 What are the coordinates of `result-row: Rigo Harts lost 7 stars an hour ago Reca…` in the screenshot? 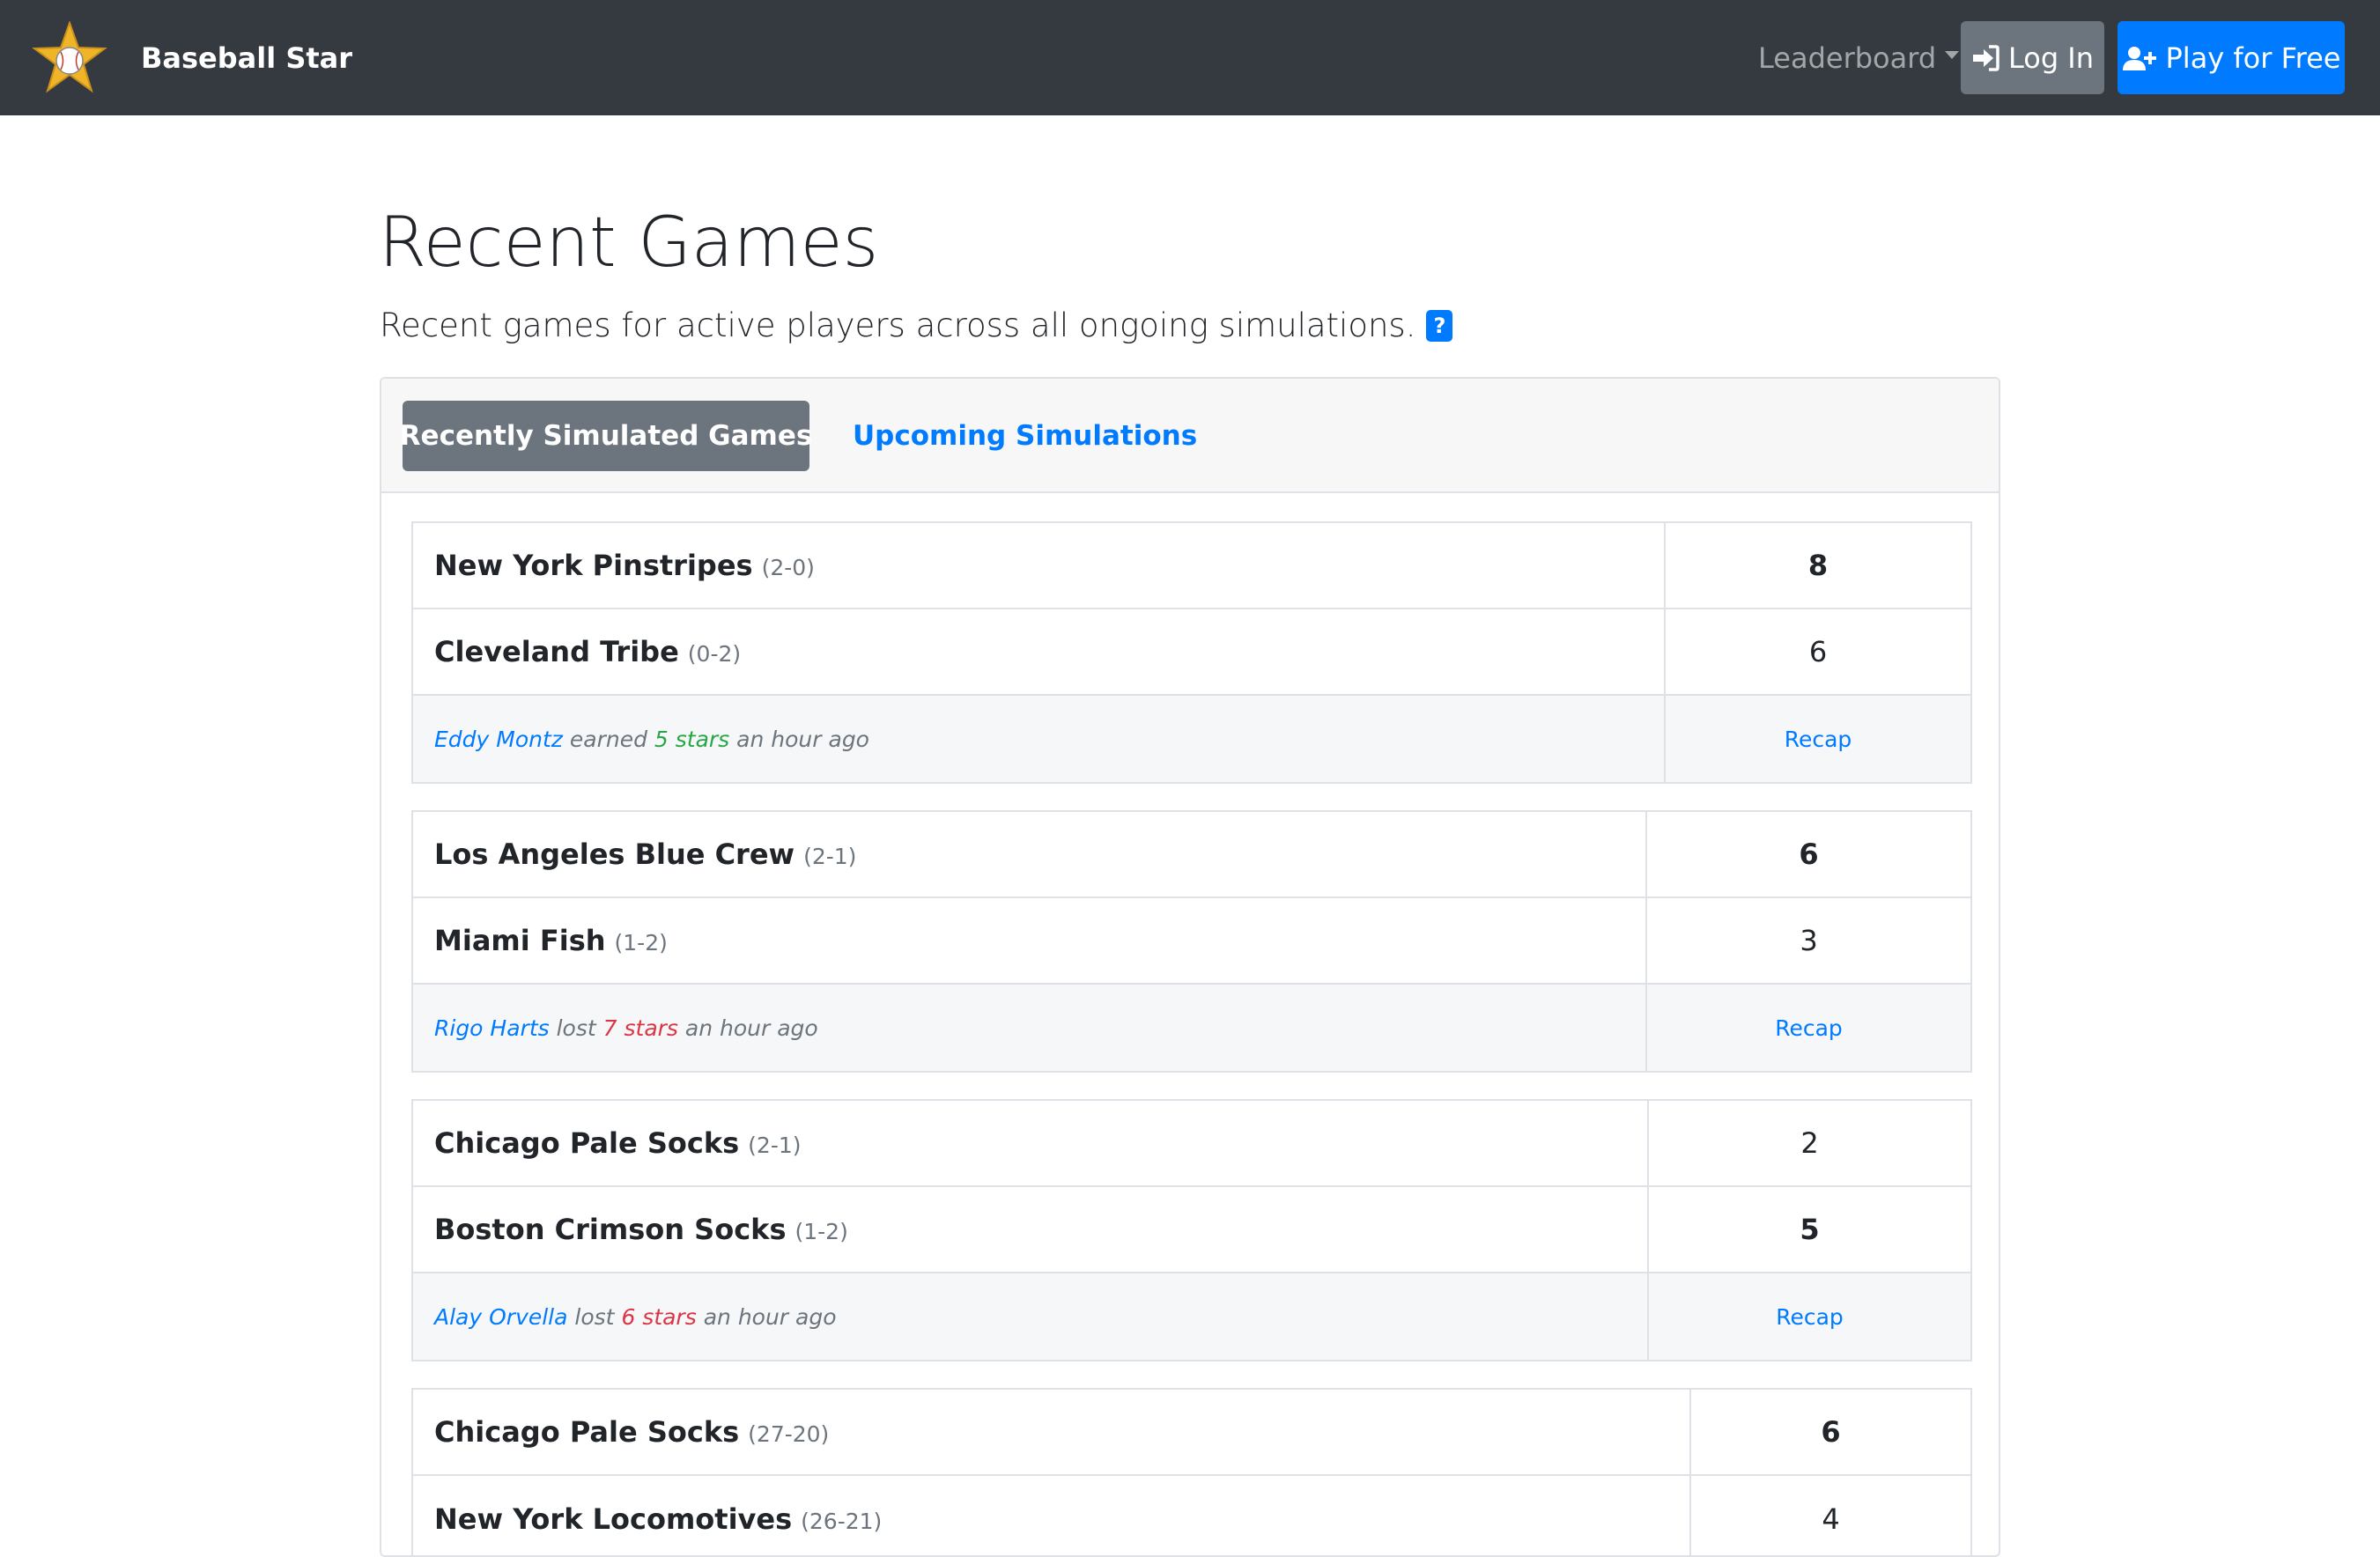 It's located at (1191, 1028).